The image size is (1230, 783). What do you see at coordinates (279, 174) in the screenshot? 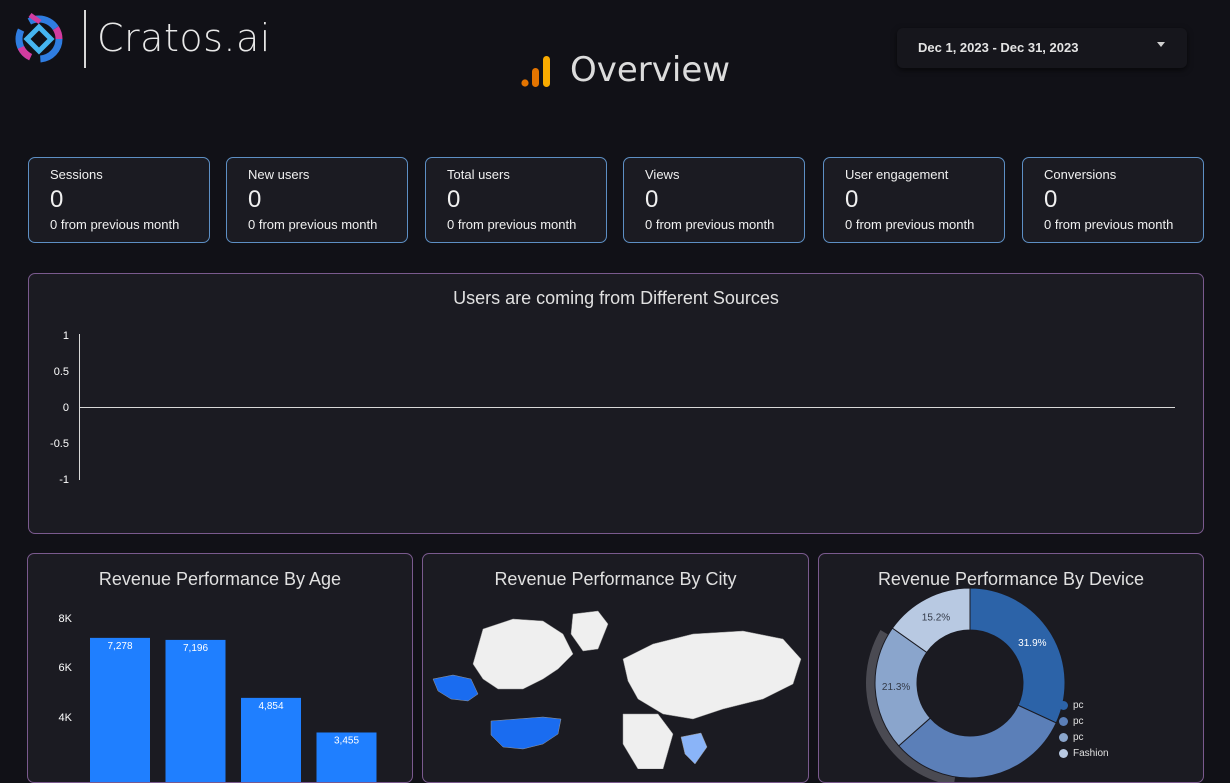
I see `kpi-label: New users` at bounding box center [279, 174].